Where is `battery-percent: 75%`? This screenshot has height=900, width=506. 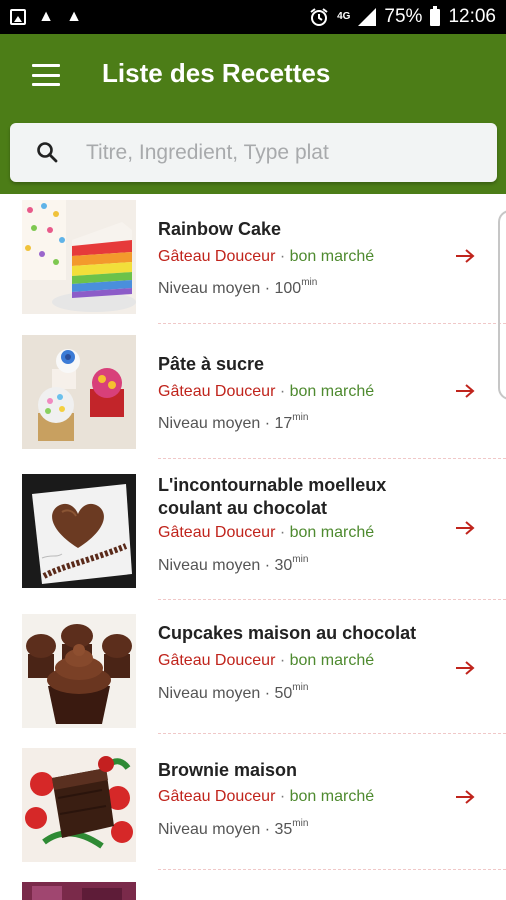 battery-percent: 75% is located at coordinates (403, 16).